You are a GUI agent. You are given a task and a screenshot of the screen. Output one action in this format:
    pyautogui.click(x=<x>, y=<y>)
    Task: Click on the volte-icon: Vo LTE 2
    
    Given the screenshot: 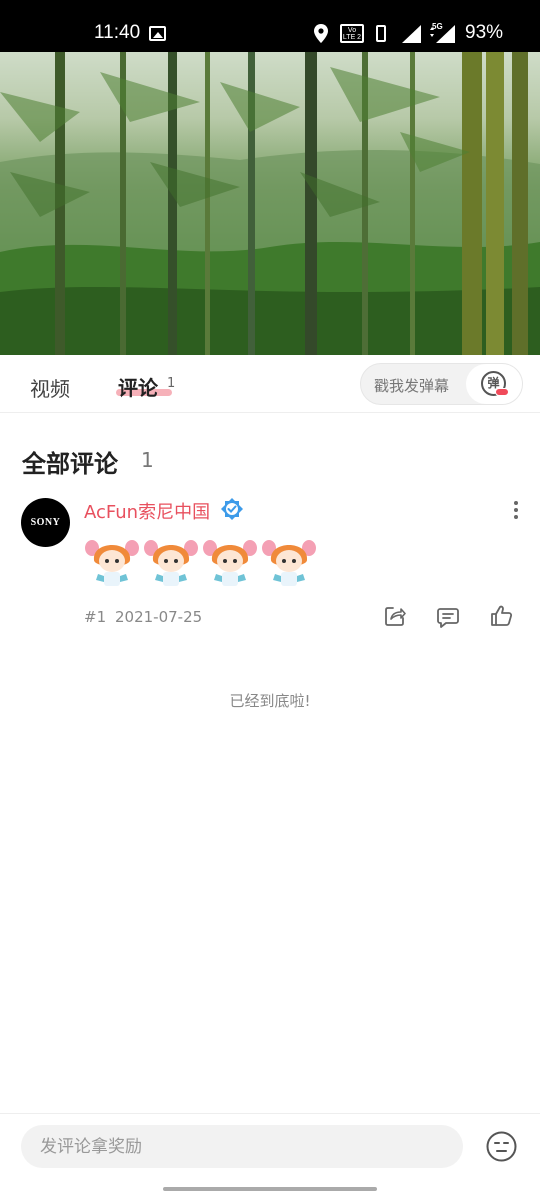 What is the action you would take?
    pyautogui.click(x=352, y=33)
    